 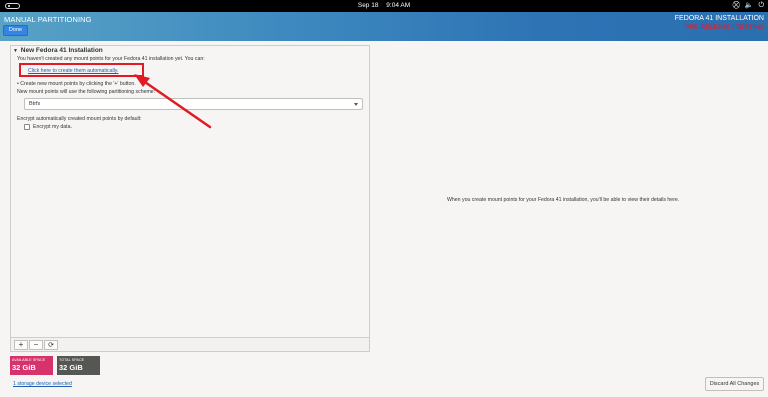 What do you see at coordinates (24, 367) in the screenshot?
I see `available-space-value: 32 GiB` at bounding box center [24, 367].